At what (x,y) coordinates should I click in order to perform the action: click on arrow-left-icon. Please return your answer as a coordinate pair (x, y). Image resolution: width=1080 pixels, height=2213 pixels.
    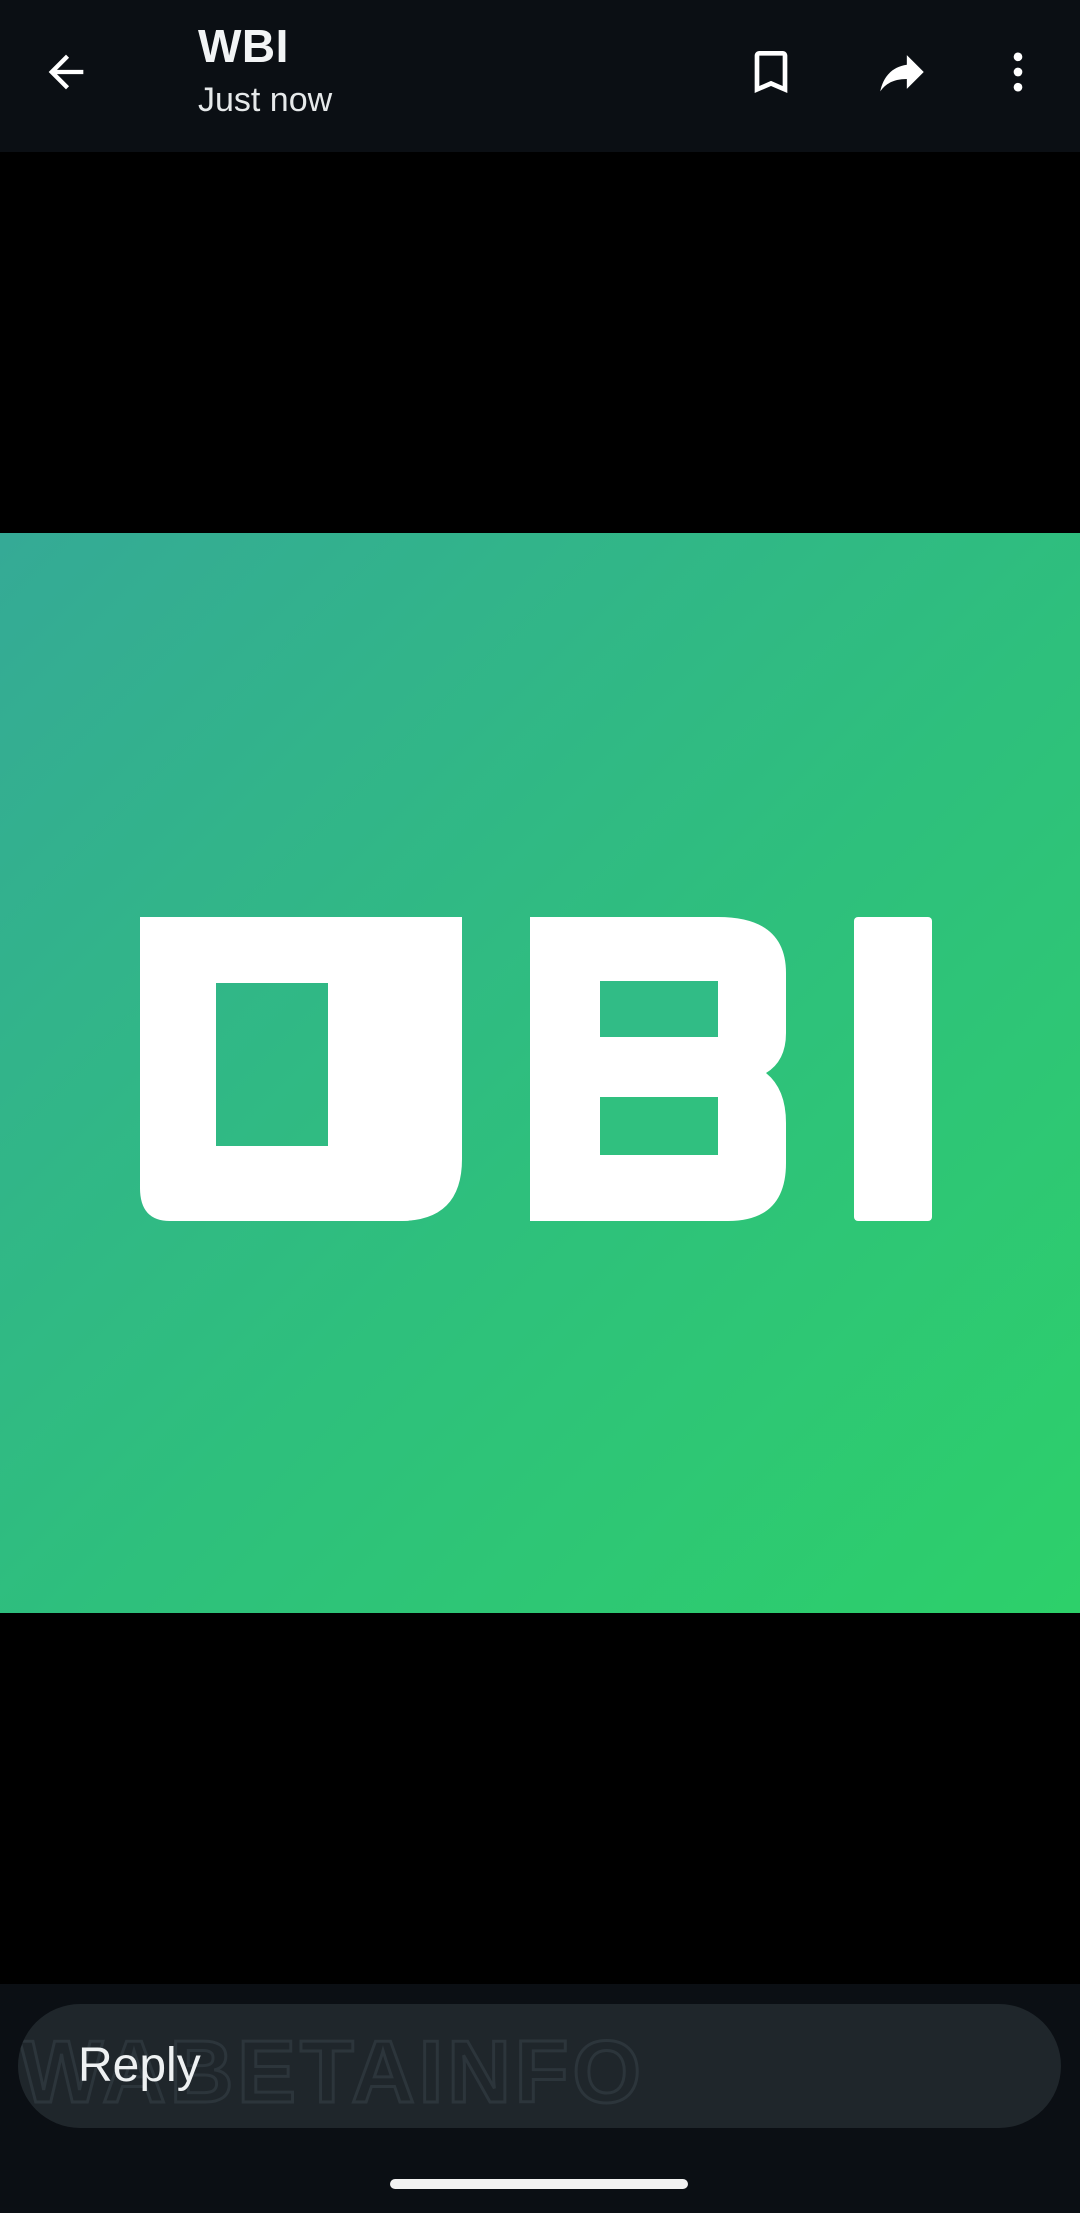
    Looking at the image, I should click on (66, 72).